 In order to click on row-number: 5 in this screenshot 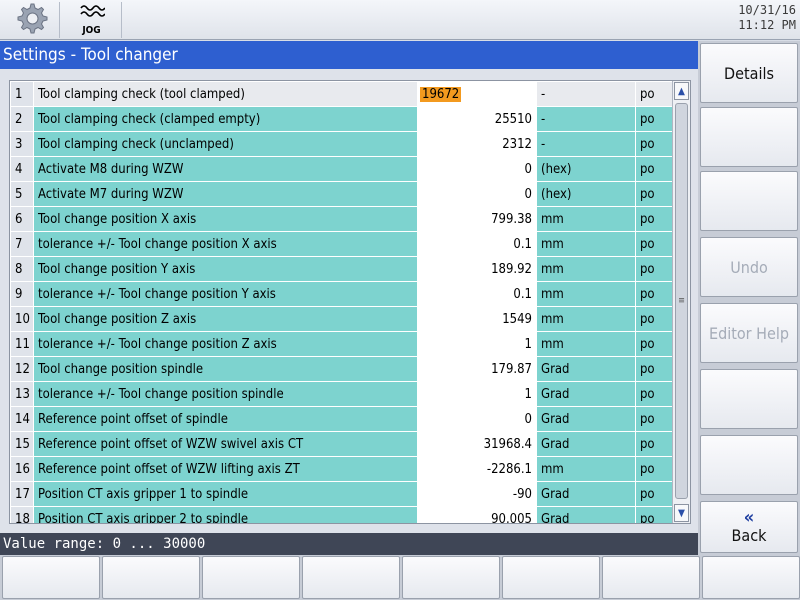, I will do `click(22, 194)`.